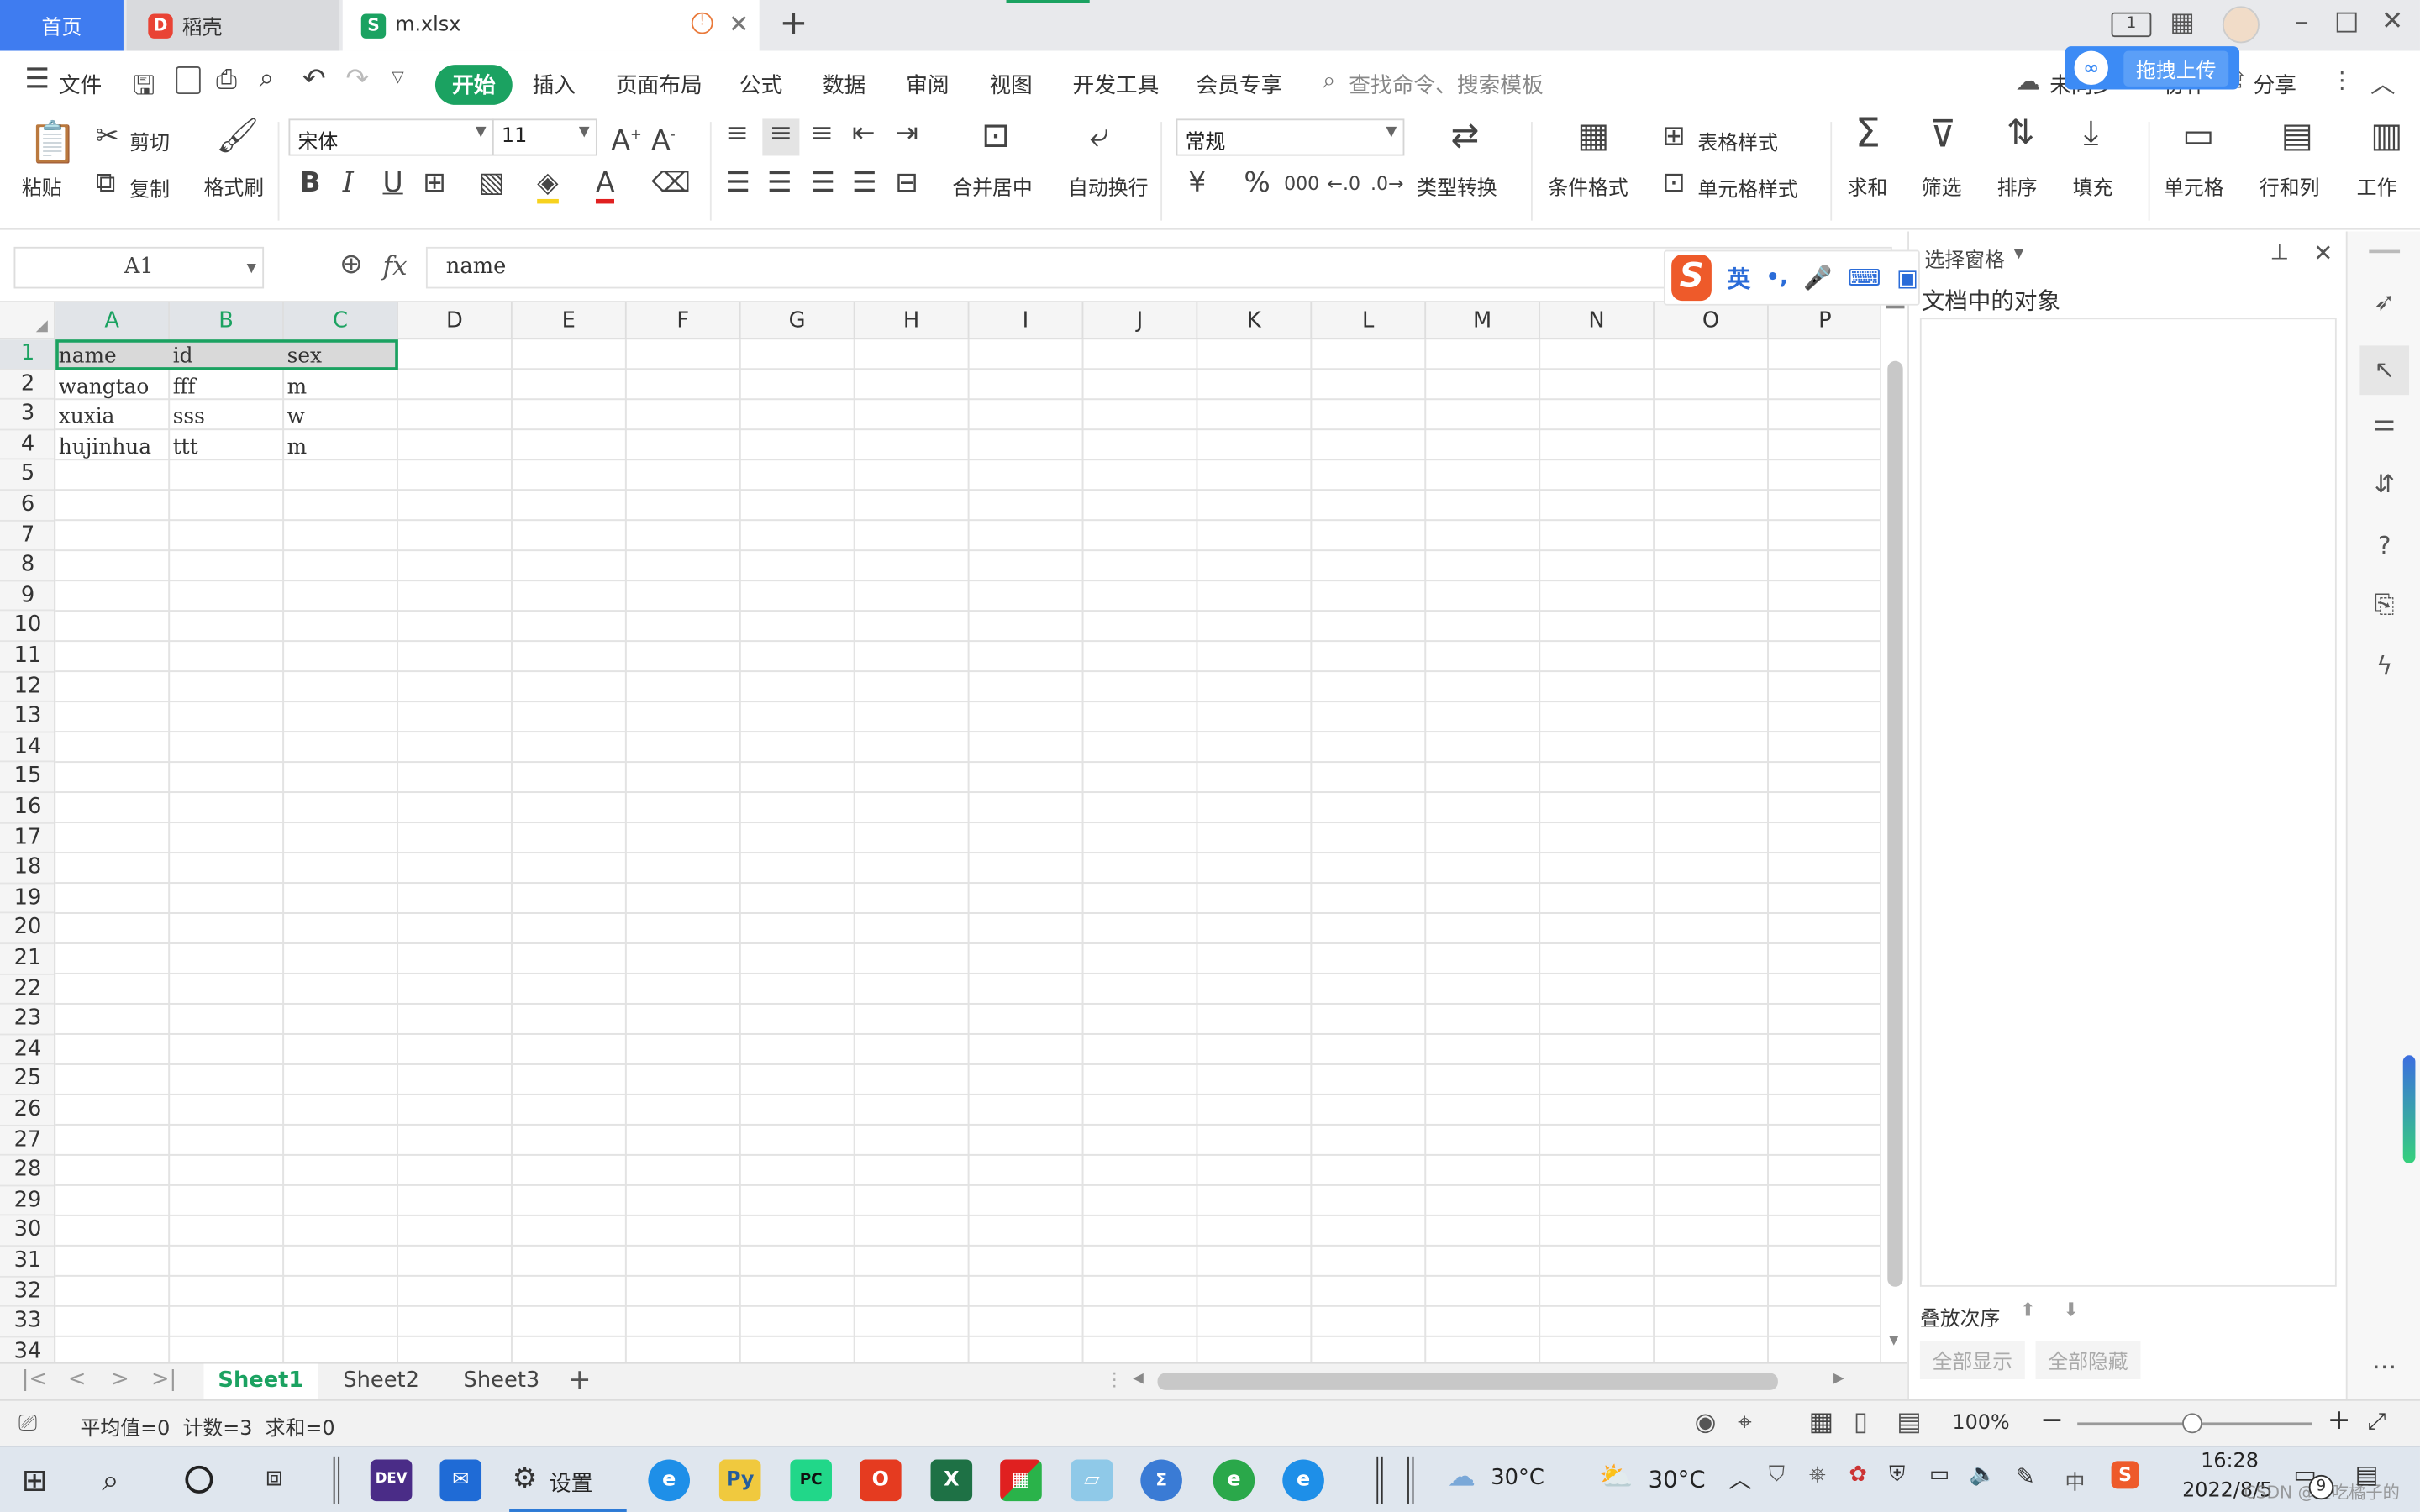  What do you see at coordinates (2297, 136) in the screenshot?
I see `row-col-icon: ▤` at bounding box center [2297, 136].